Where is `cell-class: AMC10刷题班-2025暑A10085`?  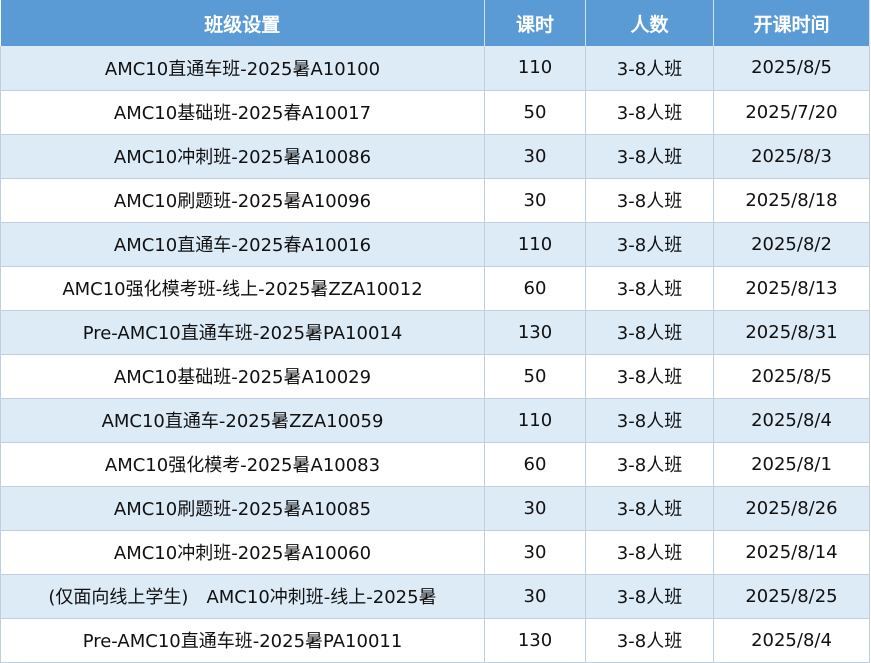 cell-class: AMC10刷题班-2025暑A10085 is located at coordinates (242, 508).